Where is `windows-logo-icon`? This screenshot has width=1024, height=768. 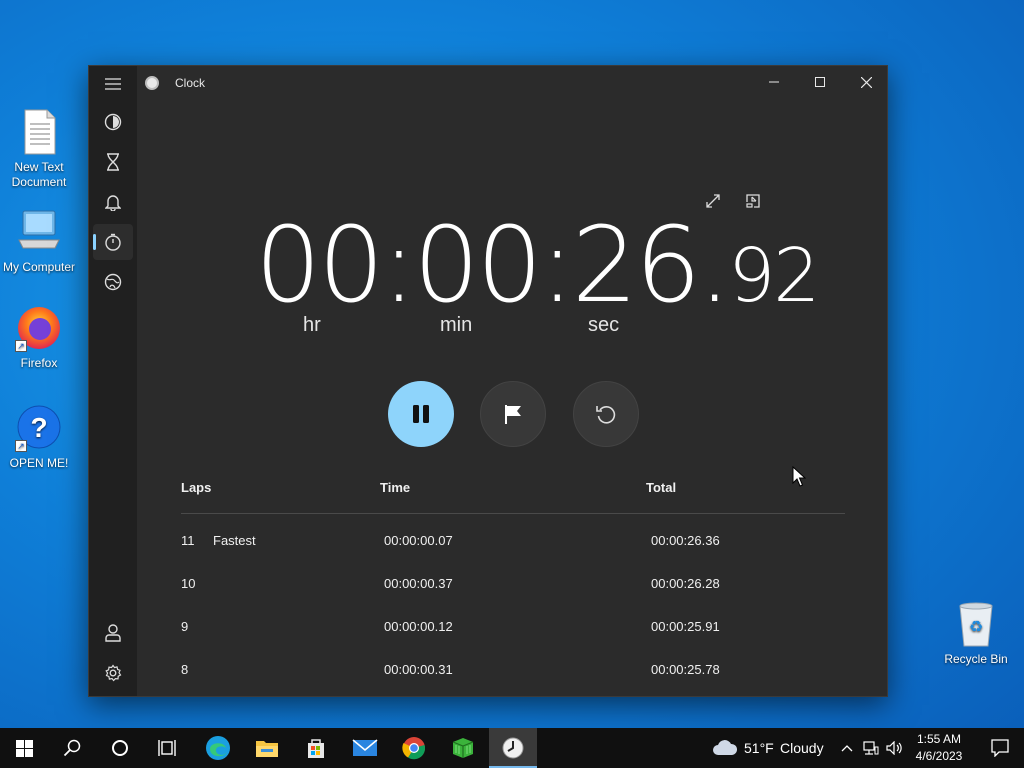
windows-logo-icon is located at coordinates (24, 748).